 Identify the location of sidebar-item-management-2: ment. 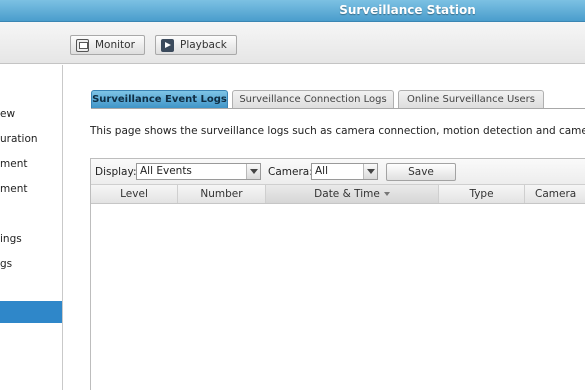
(31, 189).